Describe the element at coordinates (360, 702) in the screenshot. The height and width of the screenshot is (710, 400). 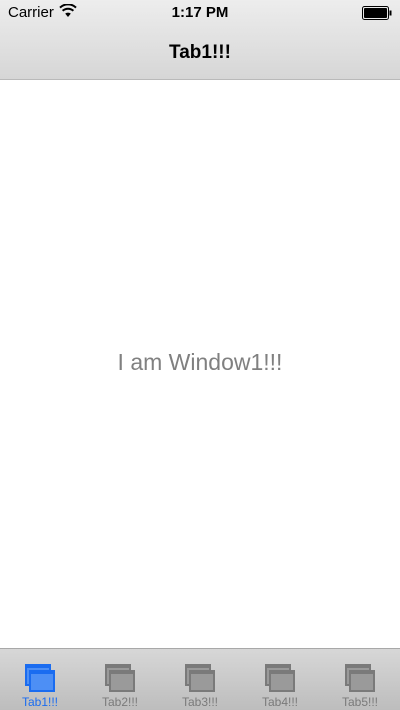
I see `tab-5-label: Tab5!!!` at that location.